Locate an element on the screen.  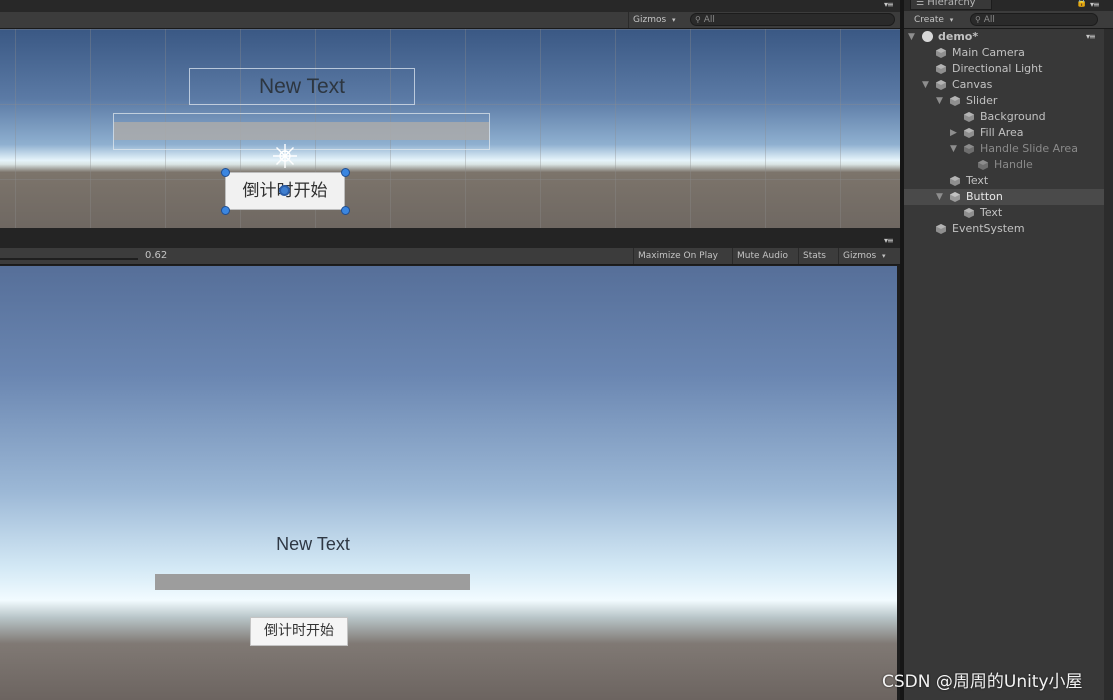
hierarchy-item-label: Fill Area is located at coordinates (1002, 132).